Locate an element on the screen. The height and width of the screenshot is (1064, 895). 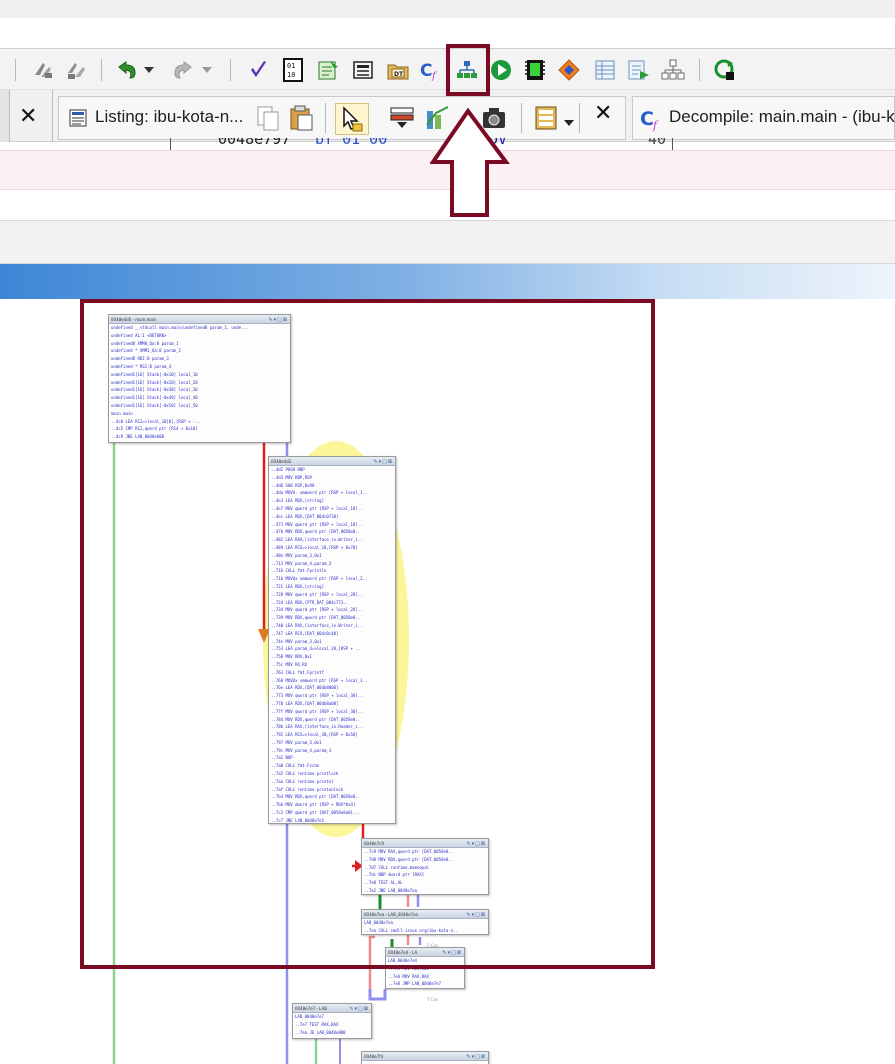
listing-close-button: ✕ is located at coordinates (603, 113).